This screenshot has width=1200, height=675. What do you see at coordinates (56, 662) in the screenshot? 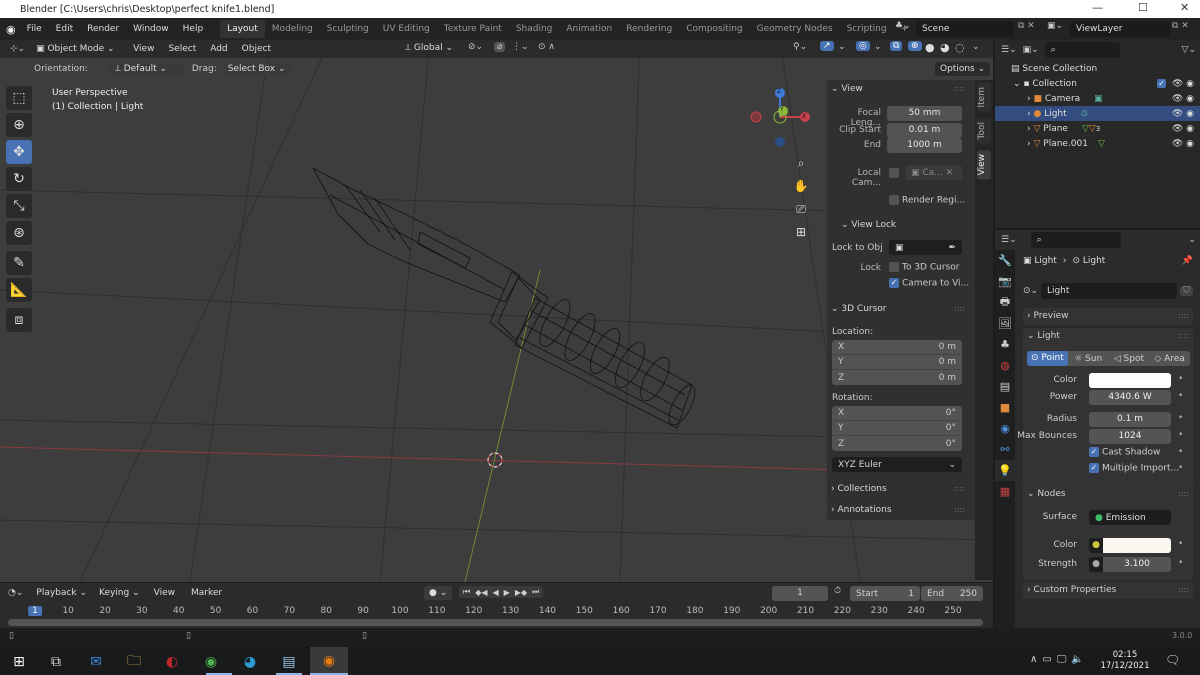
I see `task-view-icon: ⧉` at bounding box center [56, 662].